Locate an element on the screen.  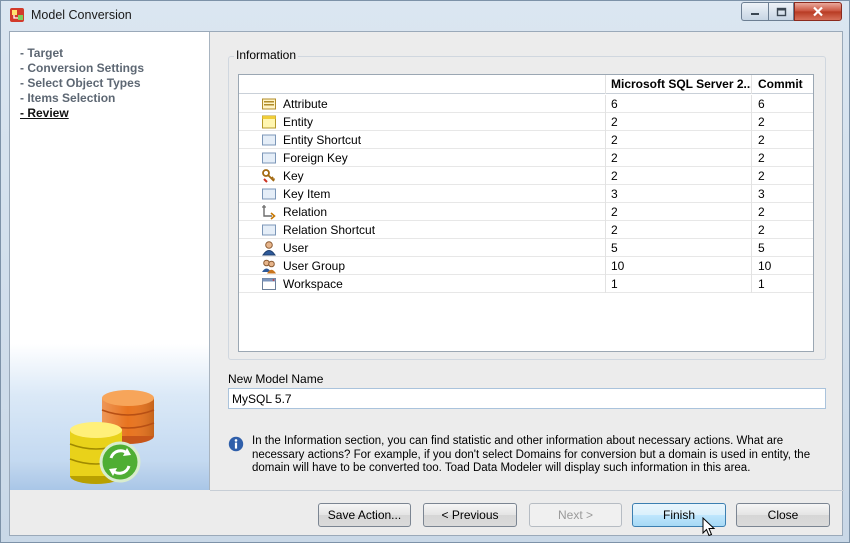
entity-icon is located at coordinates (269, 122).